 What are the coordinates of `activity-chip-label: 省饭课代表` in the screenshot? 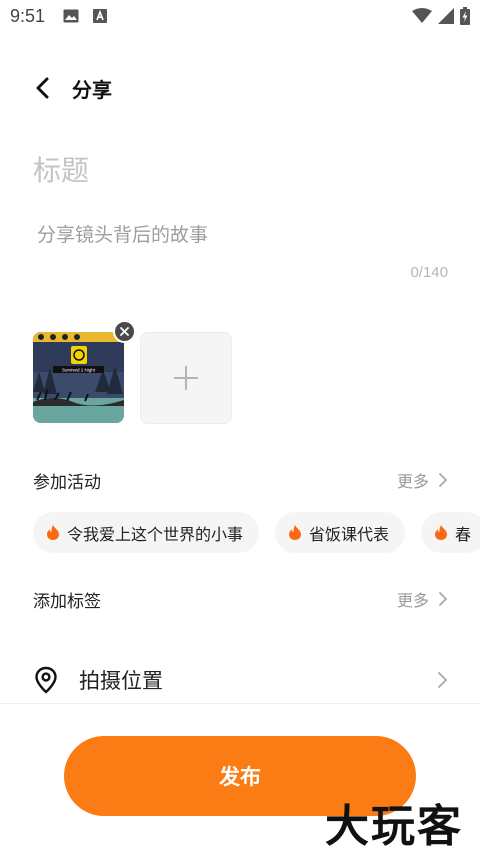 It's located at (349, 534).